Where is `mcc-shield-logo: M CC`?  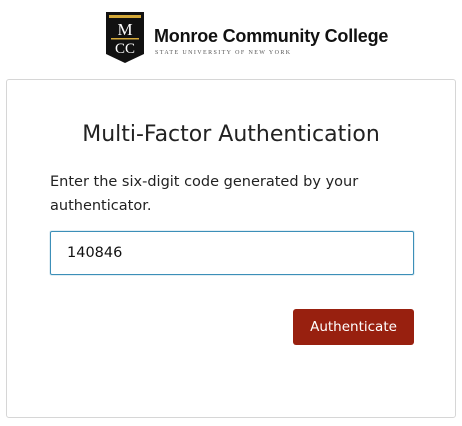
mcc-shield-logo: M CC is located at coordinates (125, 37).